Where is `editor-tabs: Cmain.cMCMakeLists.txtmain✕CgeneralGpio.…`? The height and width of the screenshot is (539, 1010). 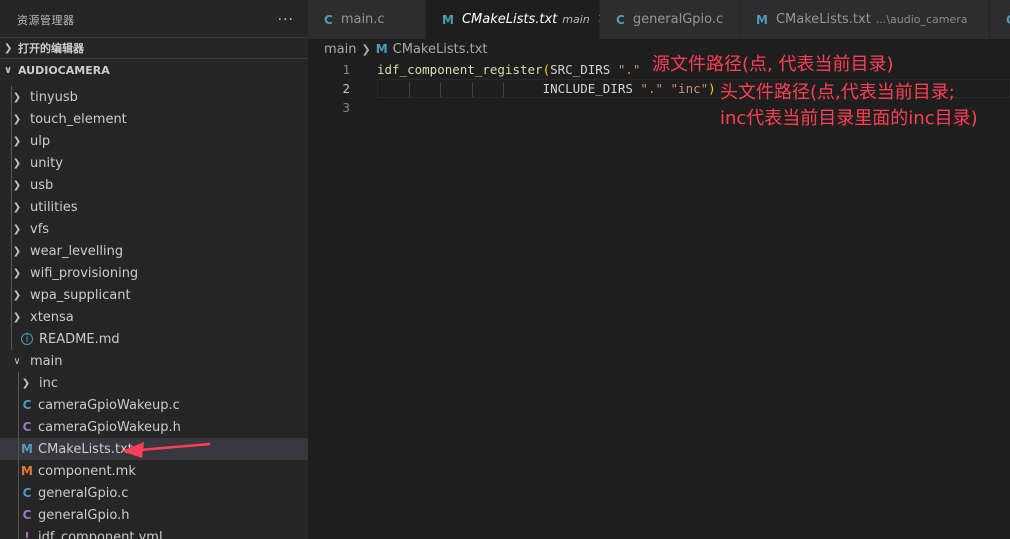 editor-tabs: Cmain.cMCMakeLists.txtmain✕CgeneralGpio.… is located at coordinates (659, 19).